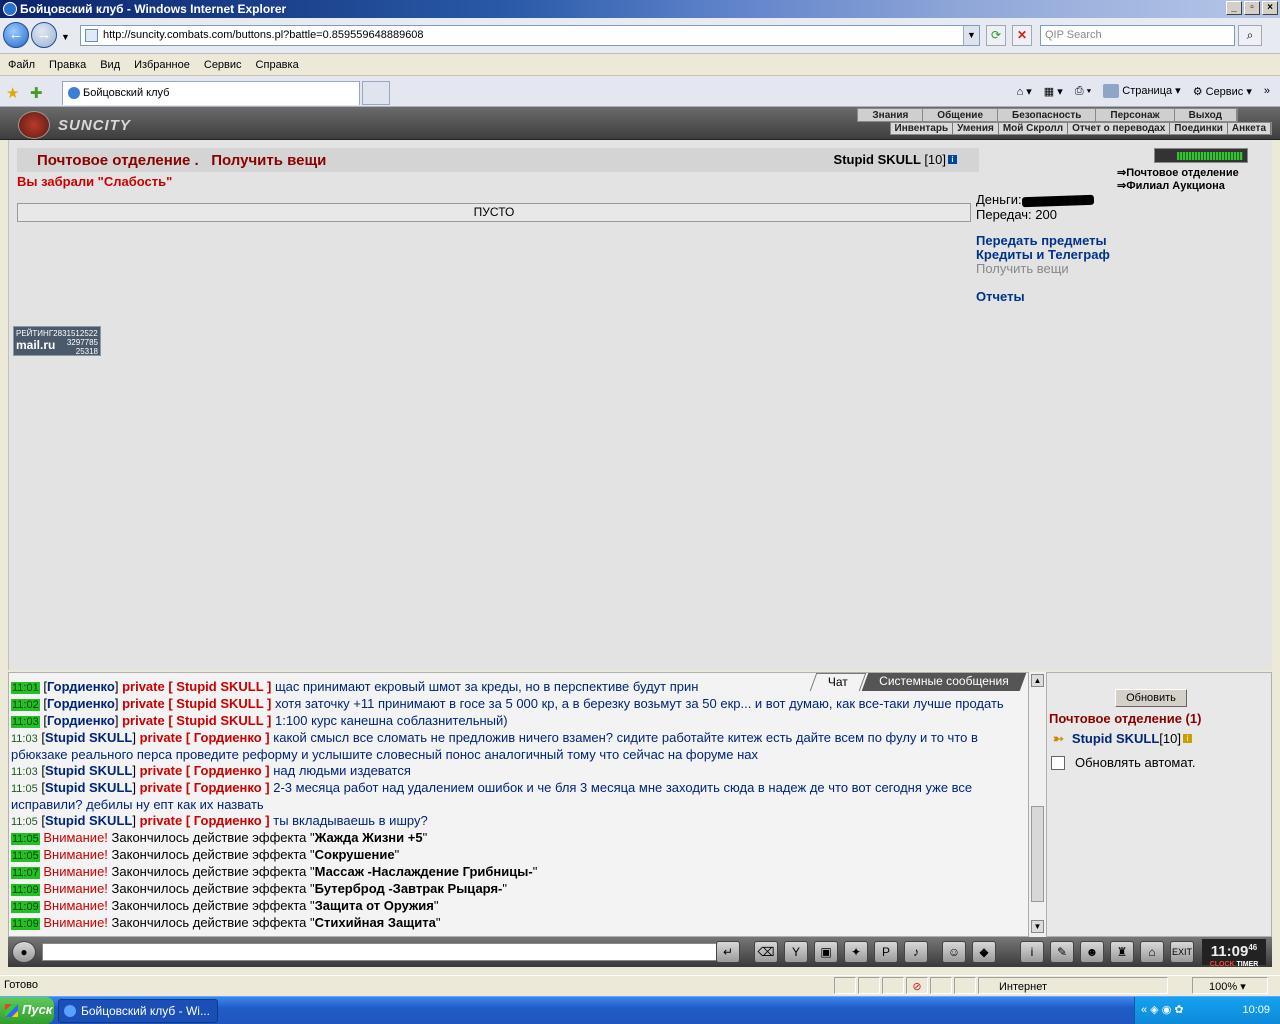 The width and height of the screenshot is (1280, 1024). Describe the element at coordinates (1151, 698) in the screenshot. I see `refresh-button: Обновить` at that location.